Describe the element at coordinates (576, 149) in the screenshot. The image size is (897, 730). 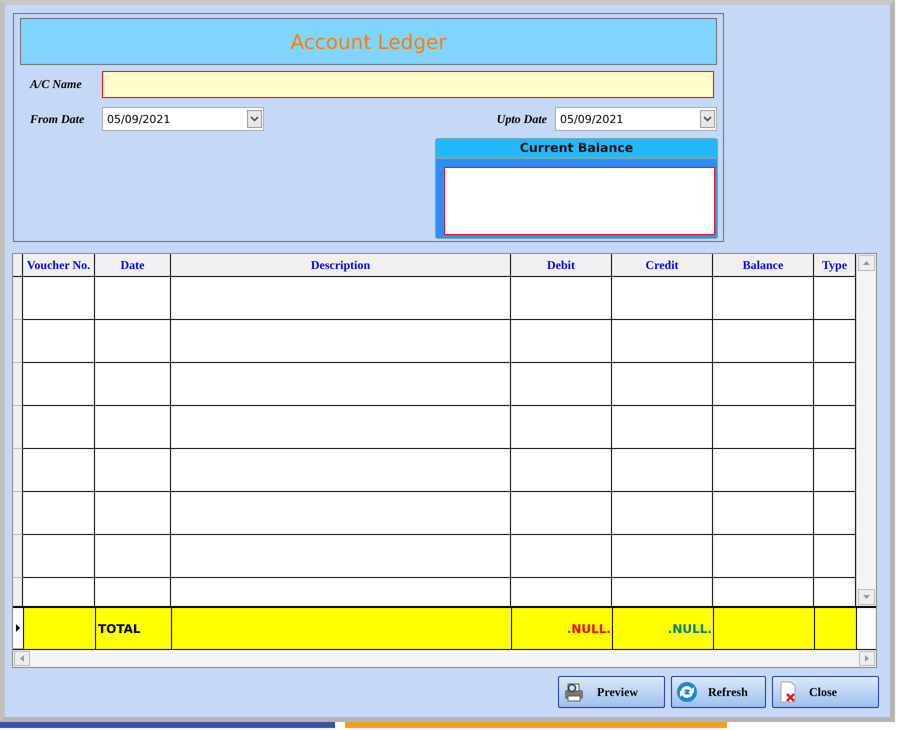
I see `panel-title: Current Balance` at that location.